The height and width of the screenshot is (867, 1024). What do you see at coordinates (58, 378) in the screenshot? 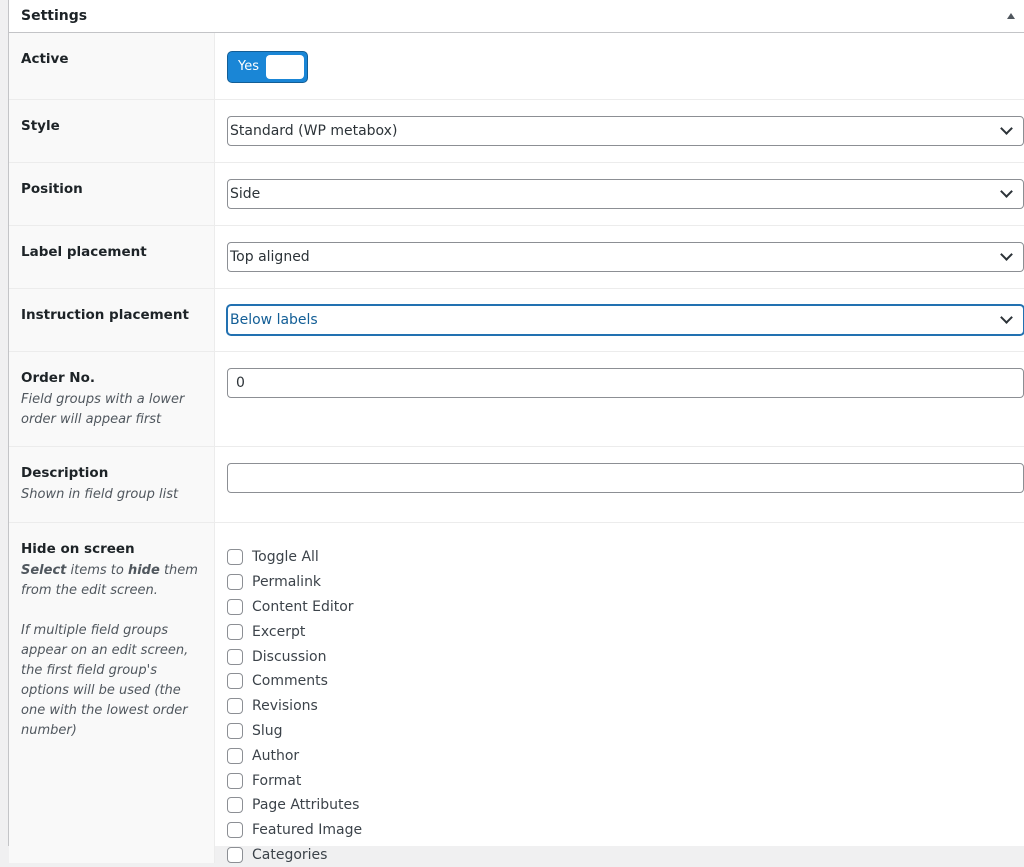
I see `order-no-label: Order No.` at bounding box center [58, 378].